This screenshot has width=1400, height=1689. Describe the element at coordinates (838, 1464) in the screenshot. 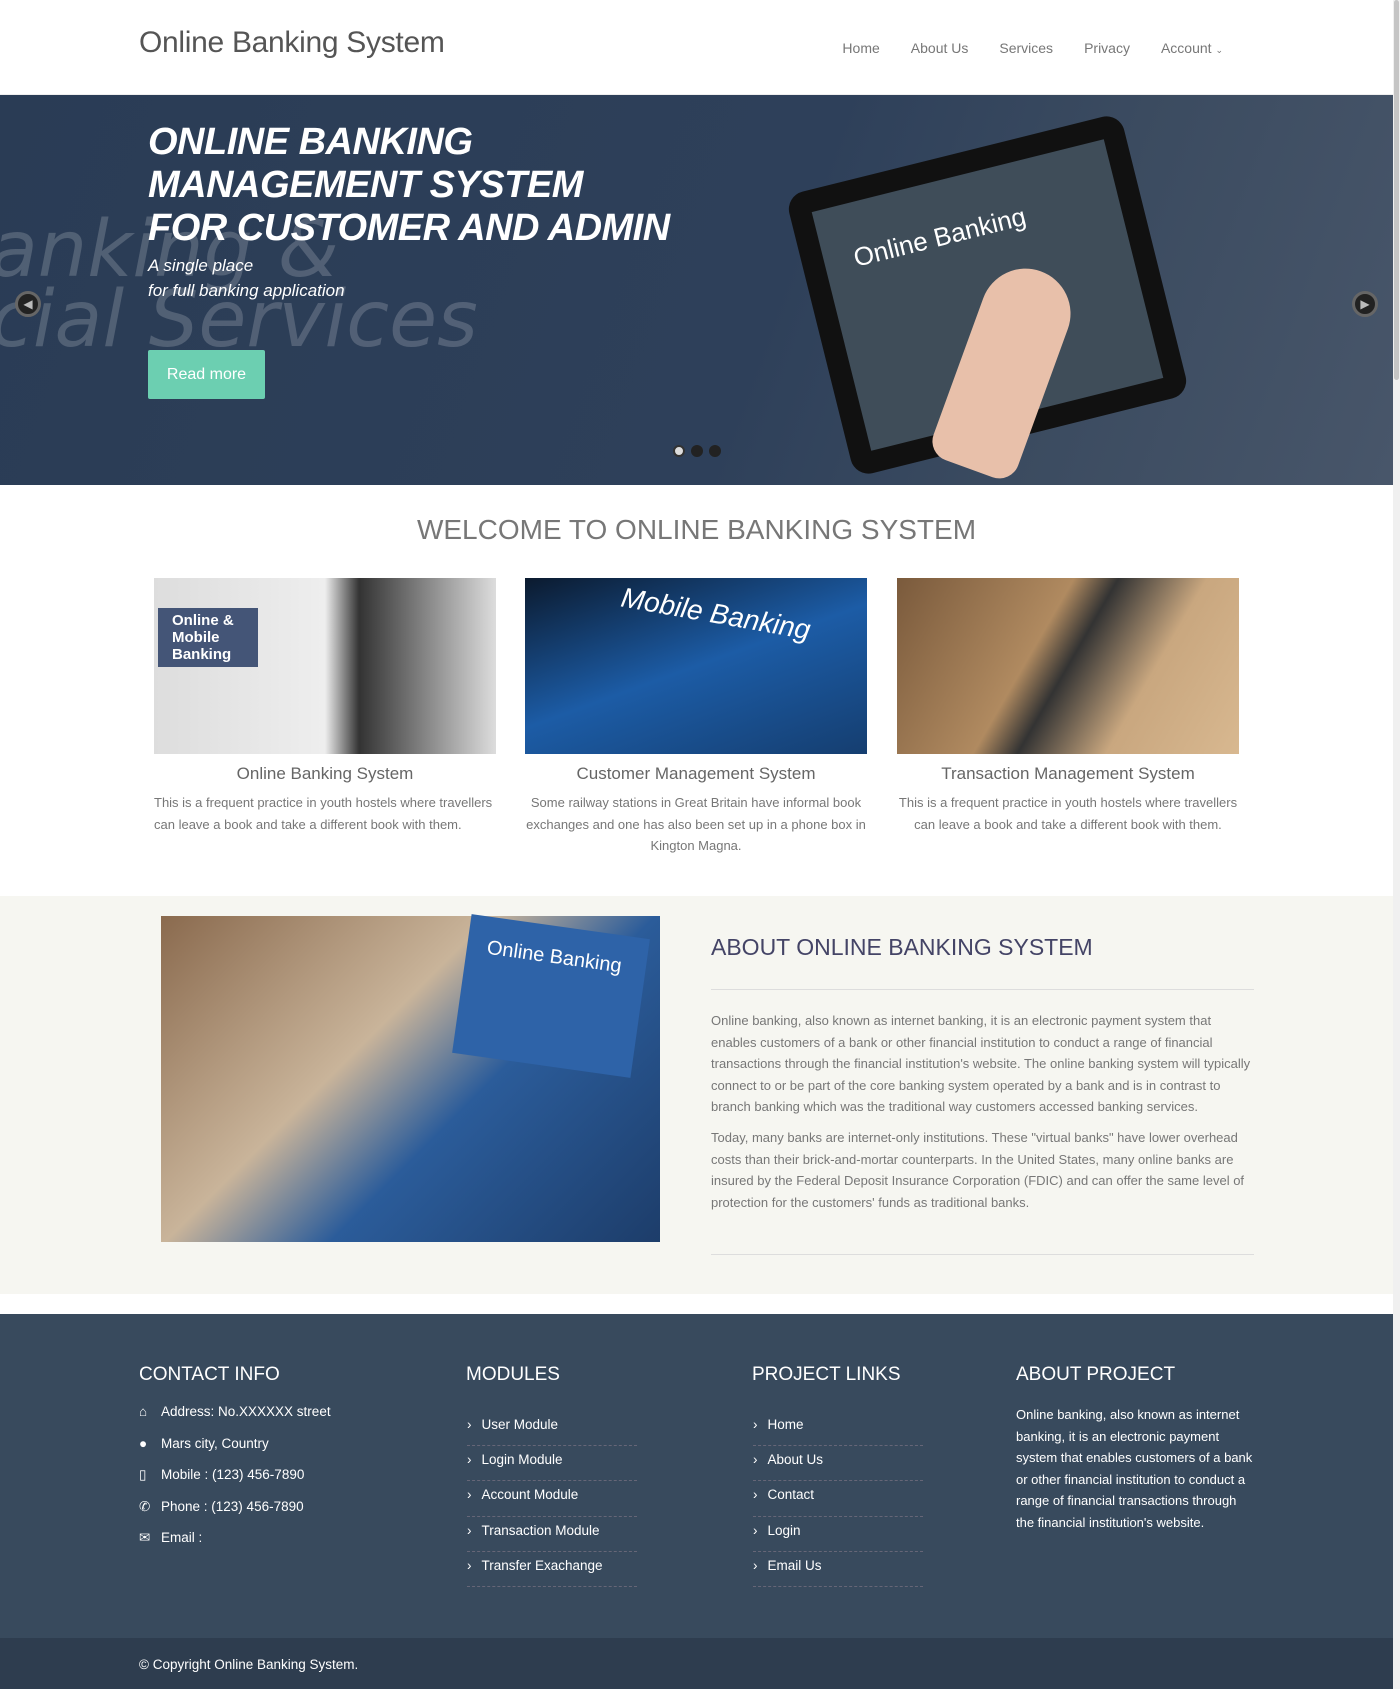

I see `project-link: › About Us` at that location.